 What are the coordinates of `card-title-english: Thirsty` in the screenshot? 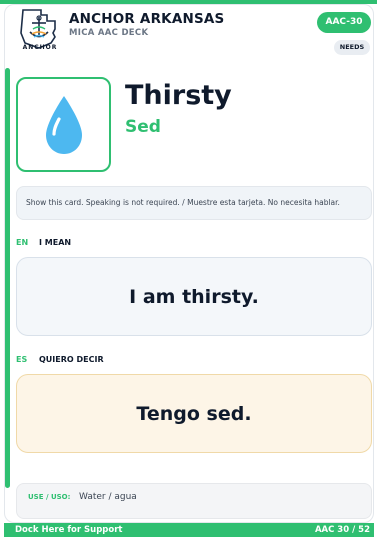 It's located at (178, 95).